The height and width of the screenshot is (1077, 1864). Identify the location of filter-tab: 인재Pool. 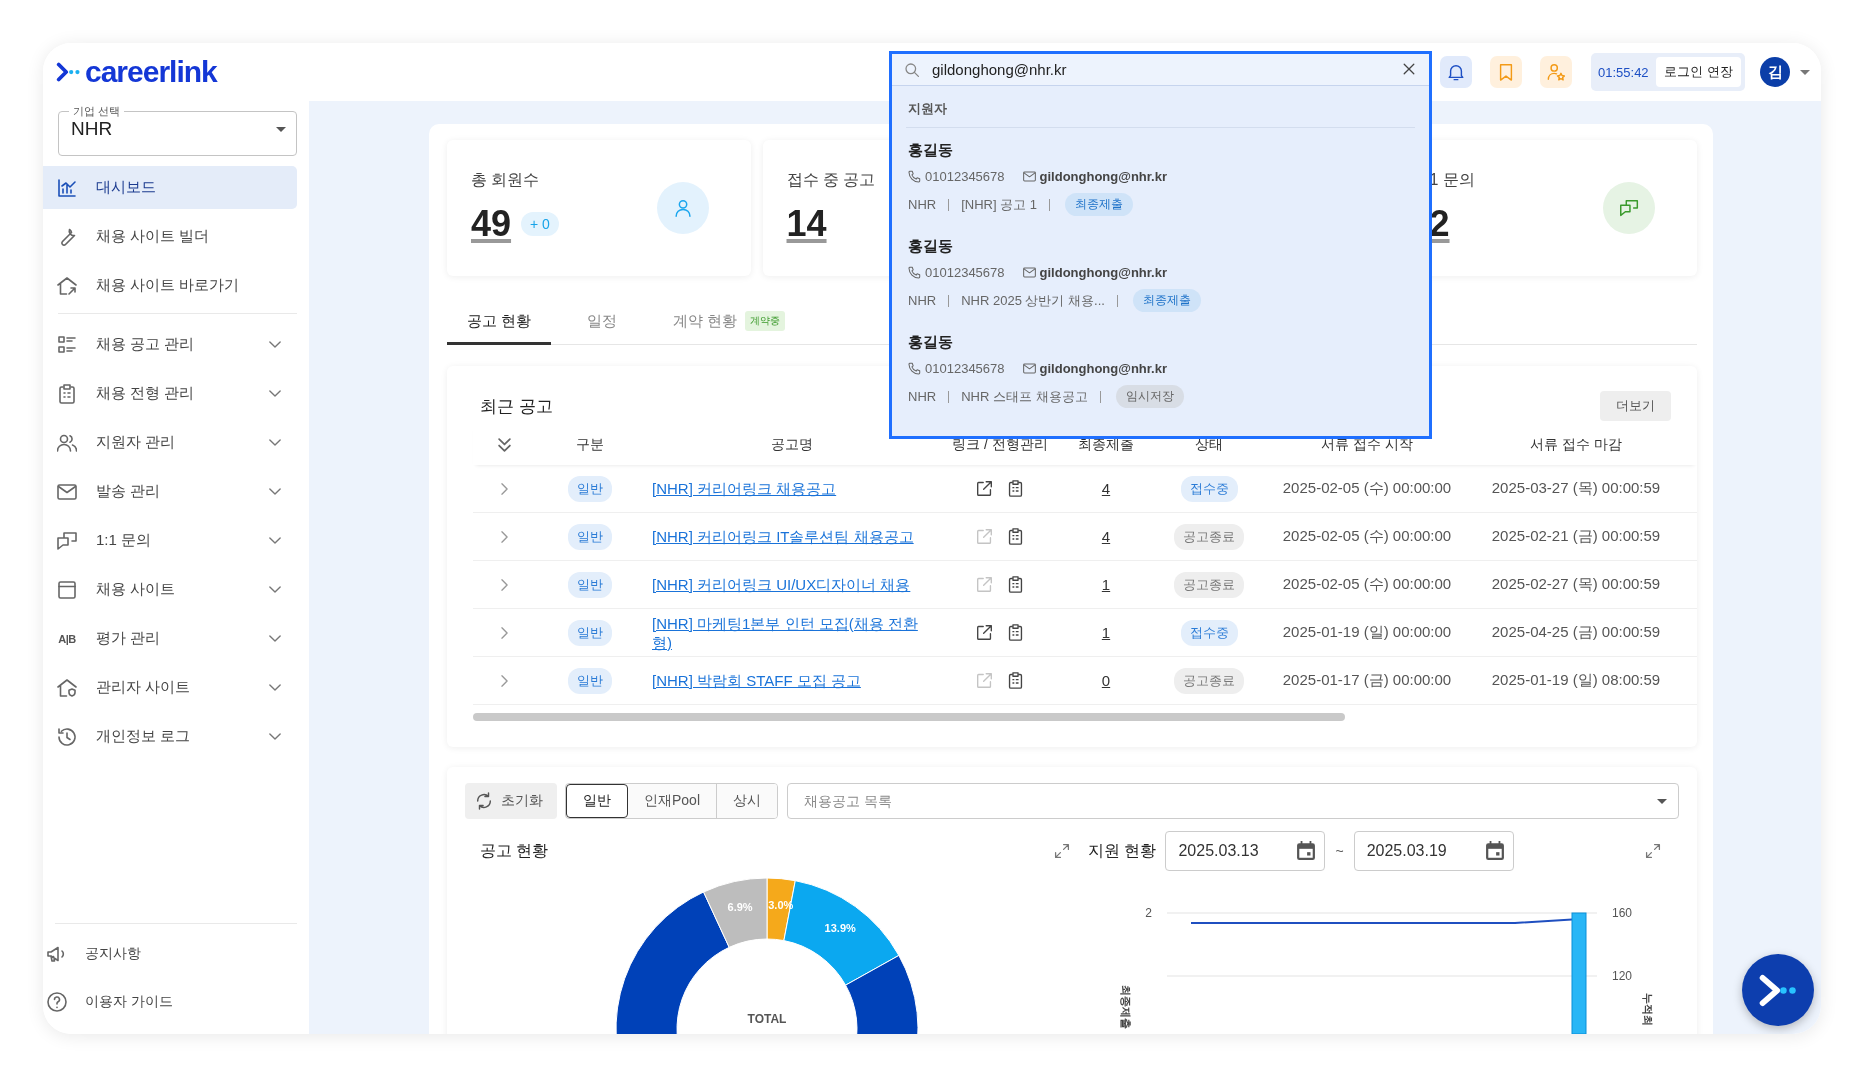
(673, 801).